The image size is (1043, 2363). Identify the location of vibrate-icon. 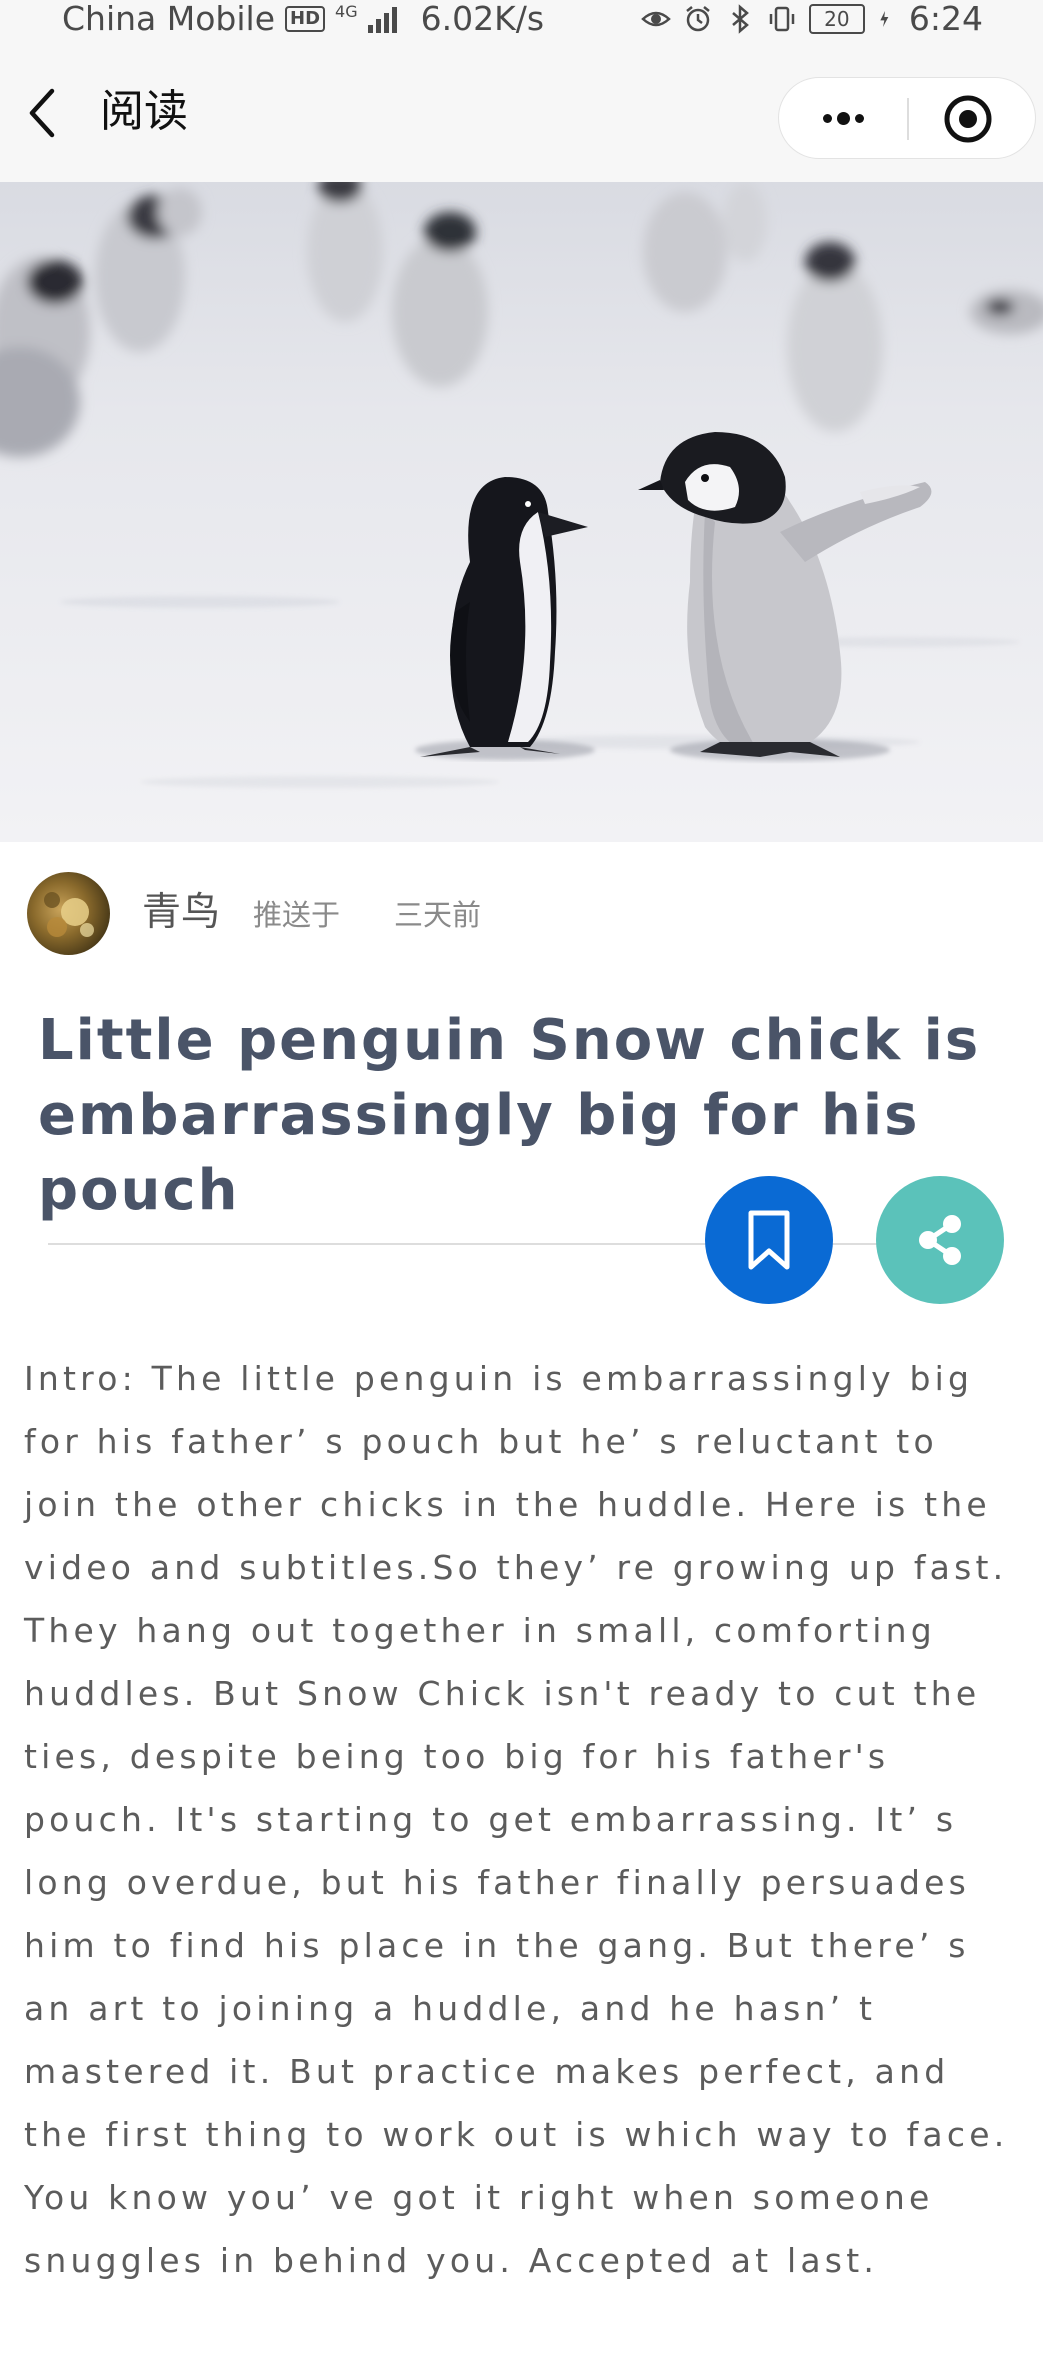
(782, 19).